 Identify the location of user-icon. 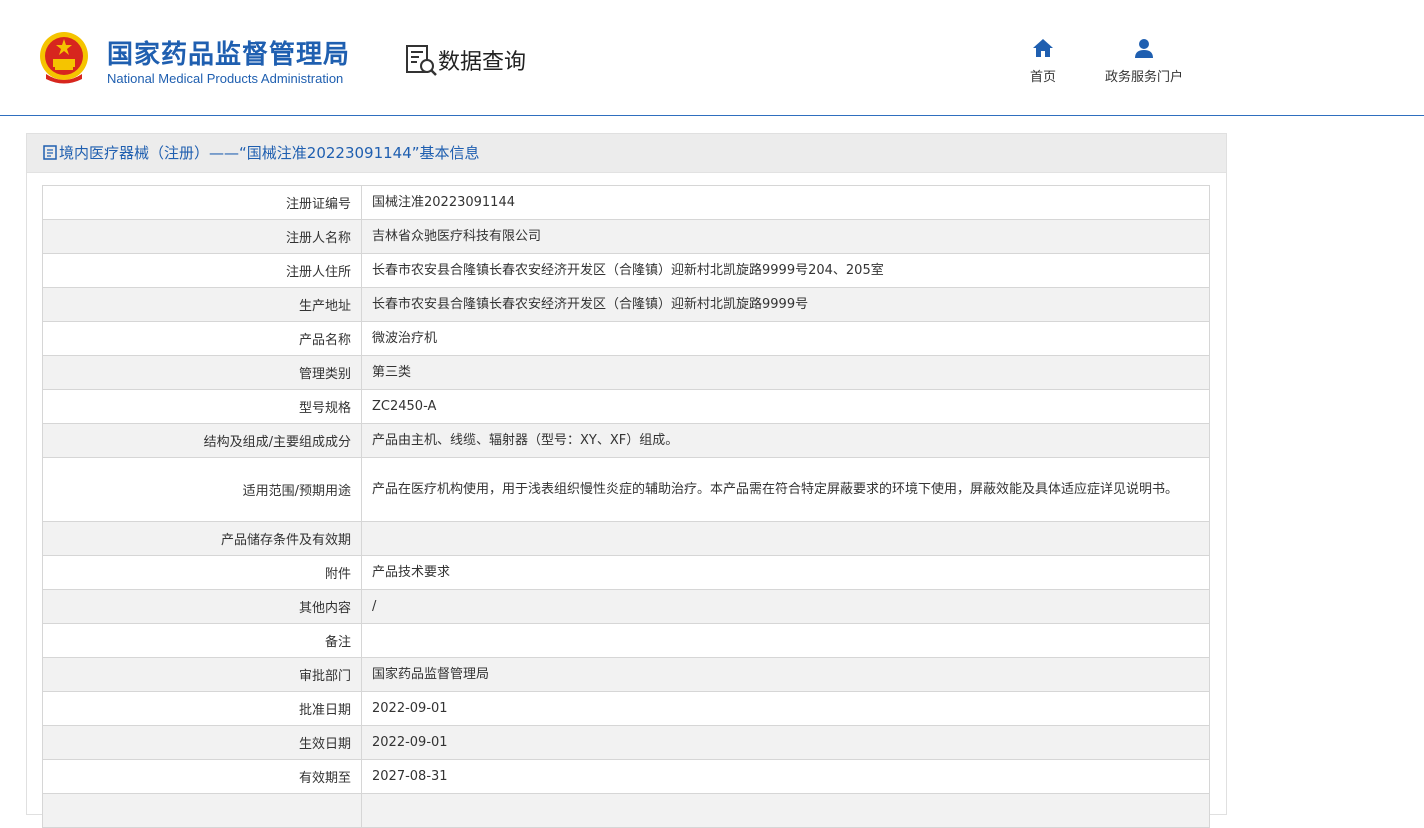
(1144, 48).